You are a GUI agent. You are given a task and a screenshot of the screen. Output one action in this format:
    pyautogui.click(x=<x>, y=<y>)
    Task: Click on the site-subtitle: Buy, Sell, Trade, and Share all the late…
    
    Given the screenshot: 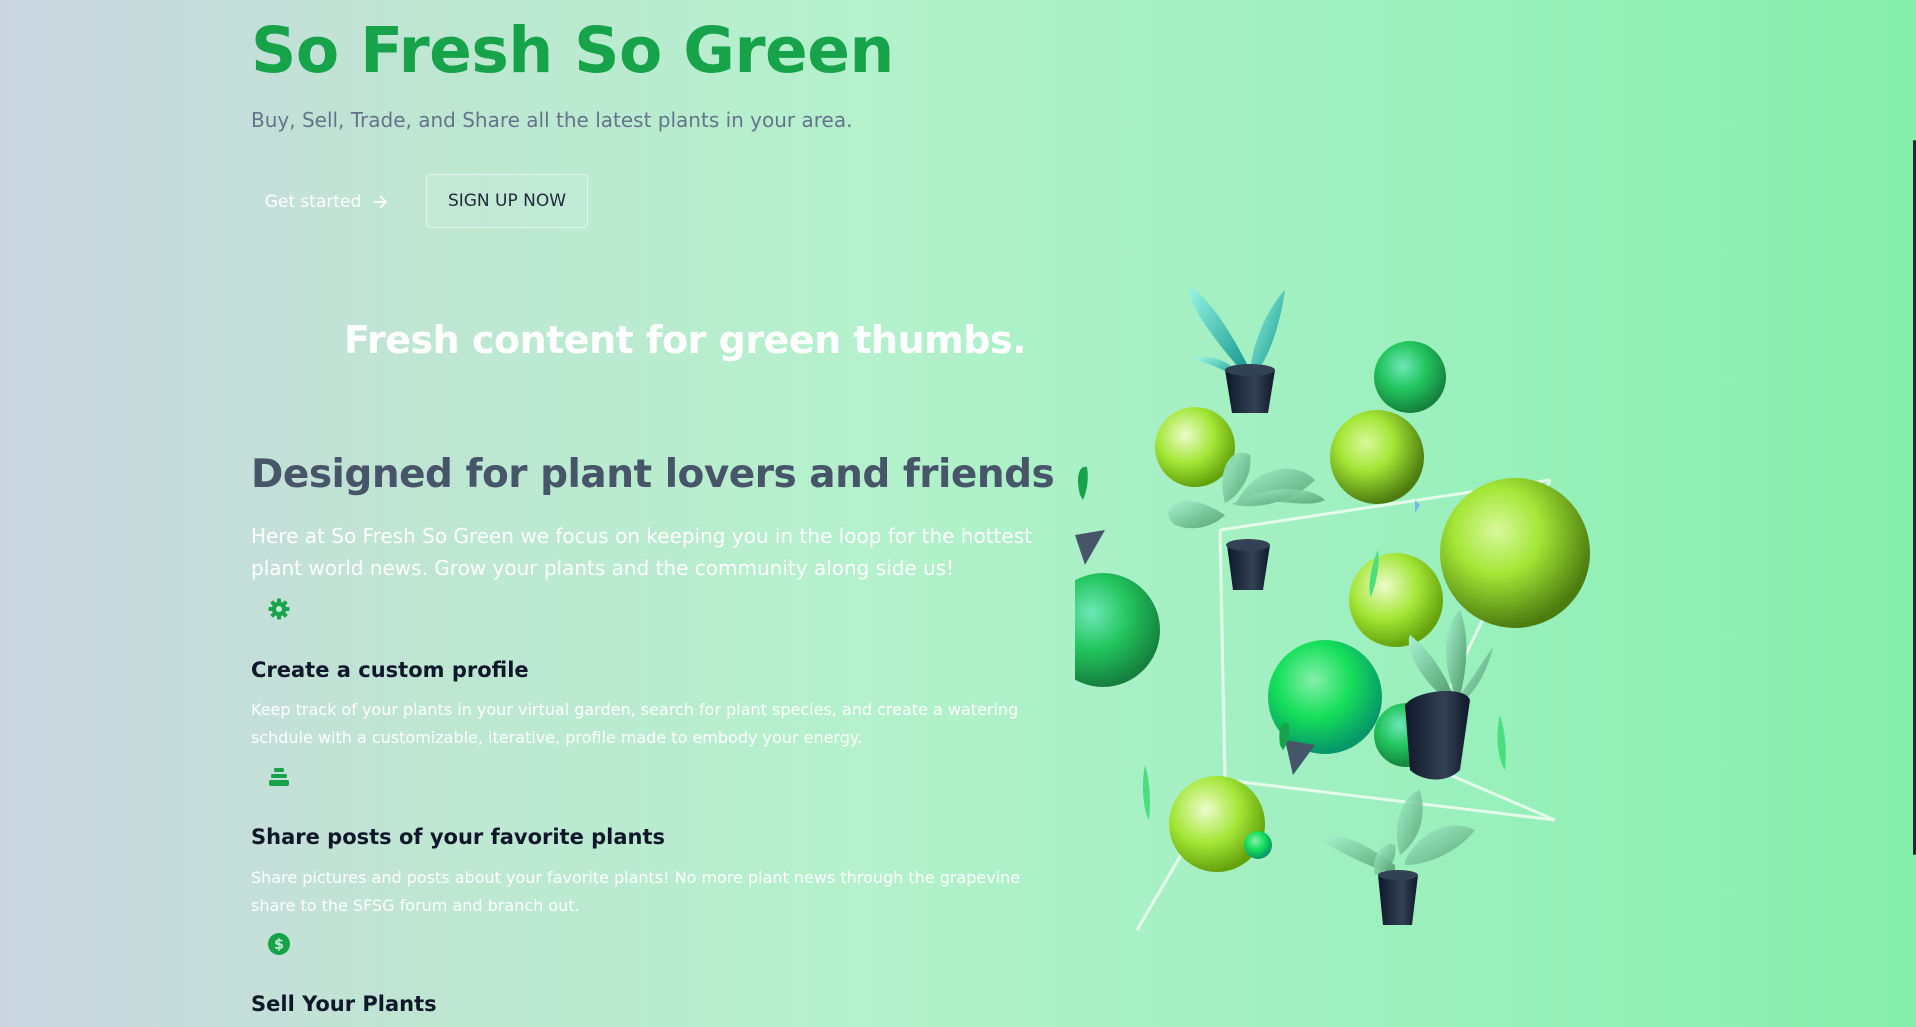 What is the action you would take?
    pyautogui.click(x=552, y=120)
    